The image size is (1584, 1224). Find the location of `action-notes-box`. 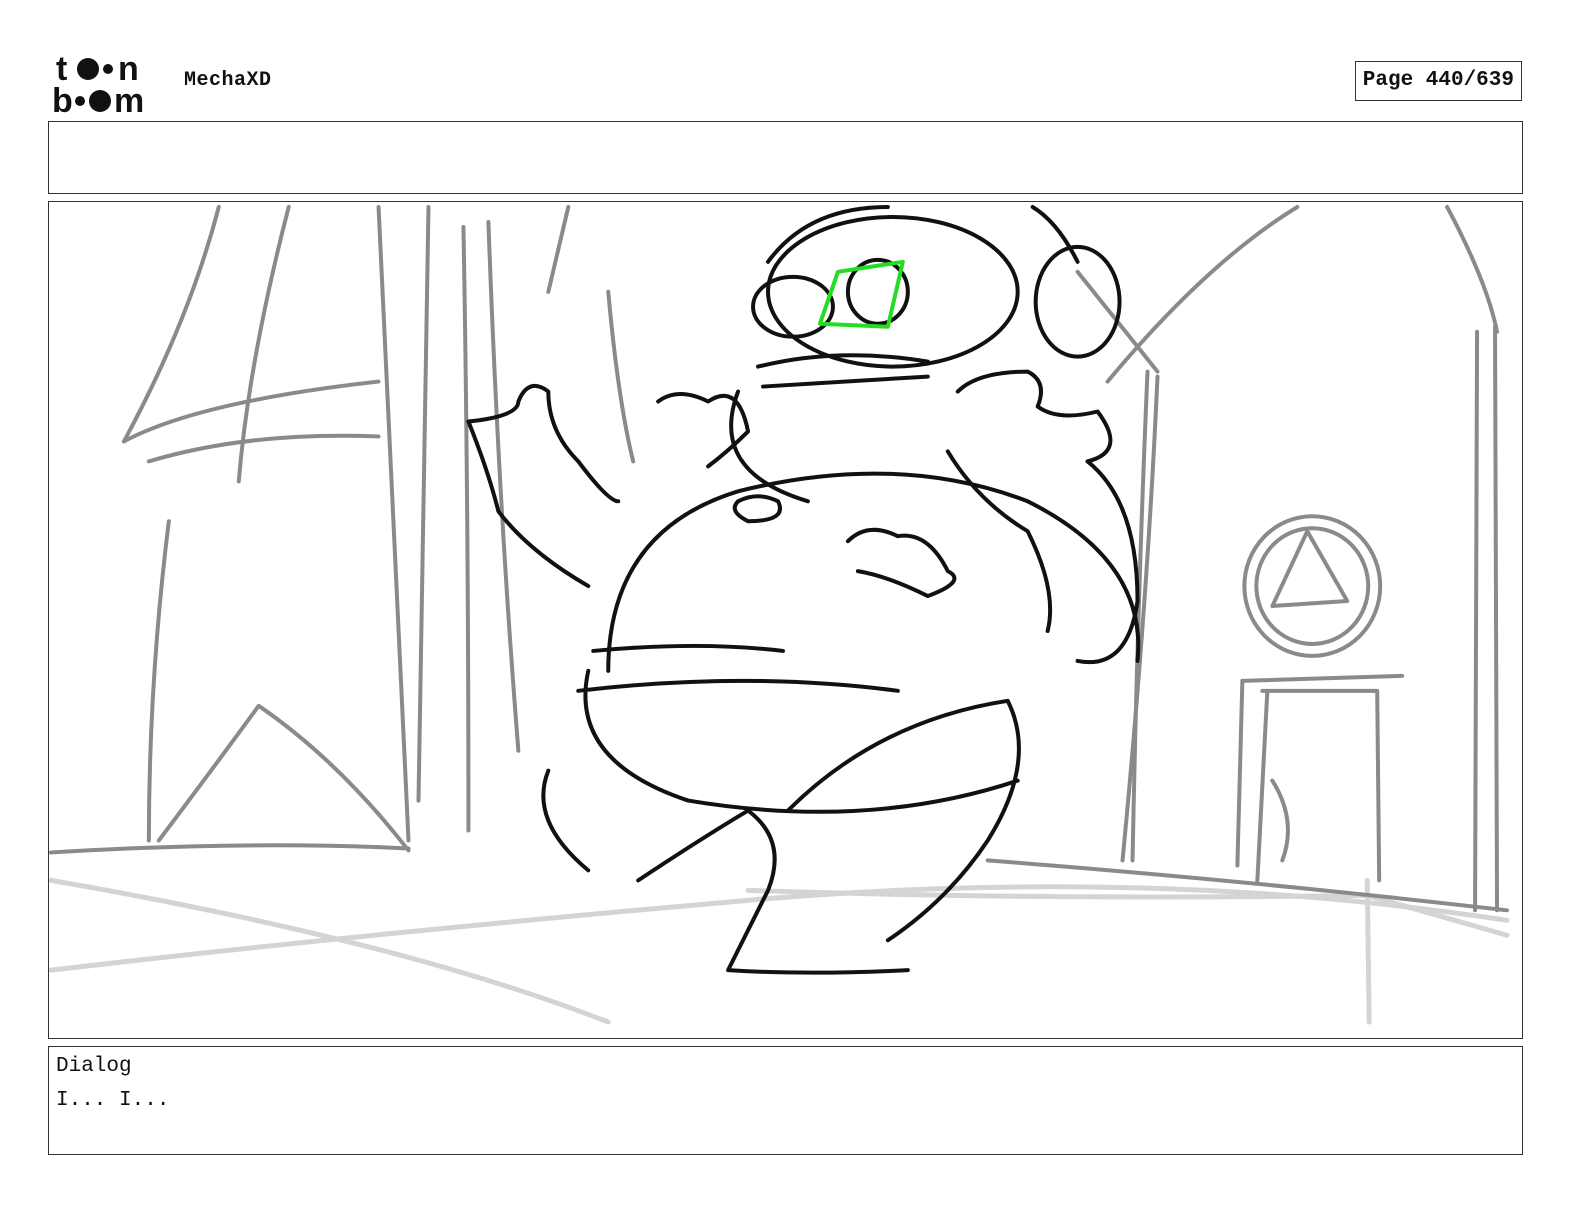

action-notes-box is located at coordinates (785, 157).